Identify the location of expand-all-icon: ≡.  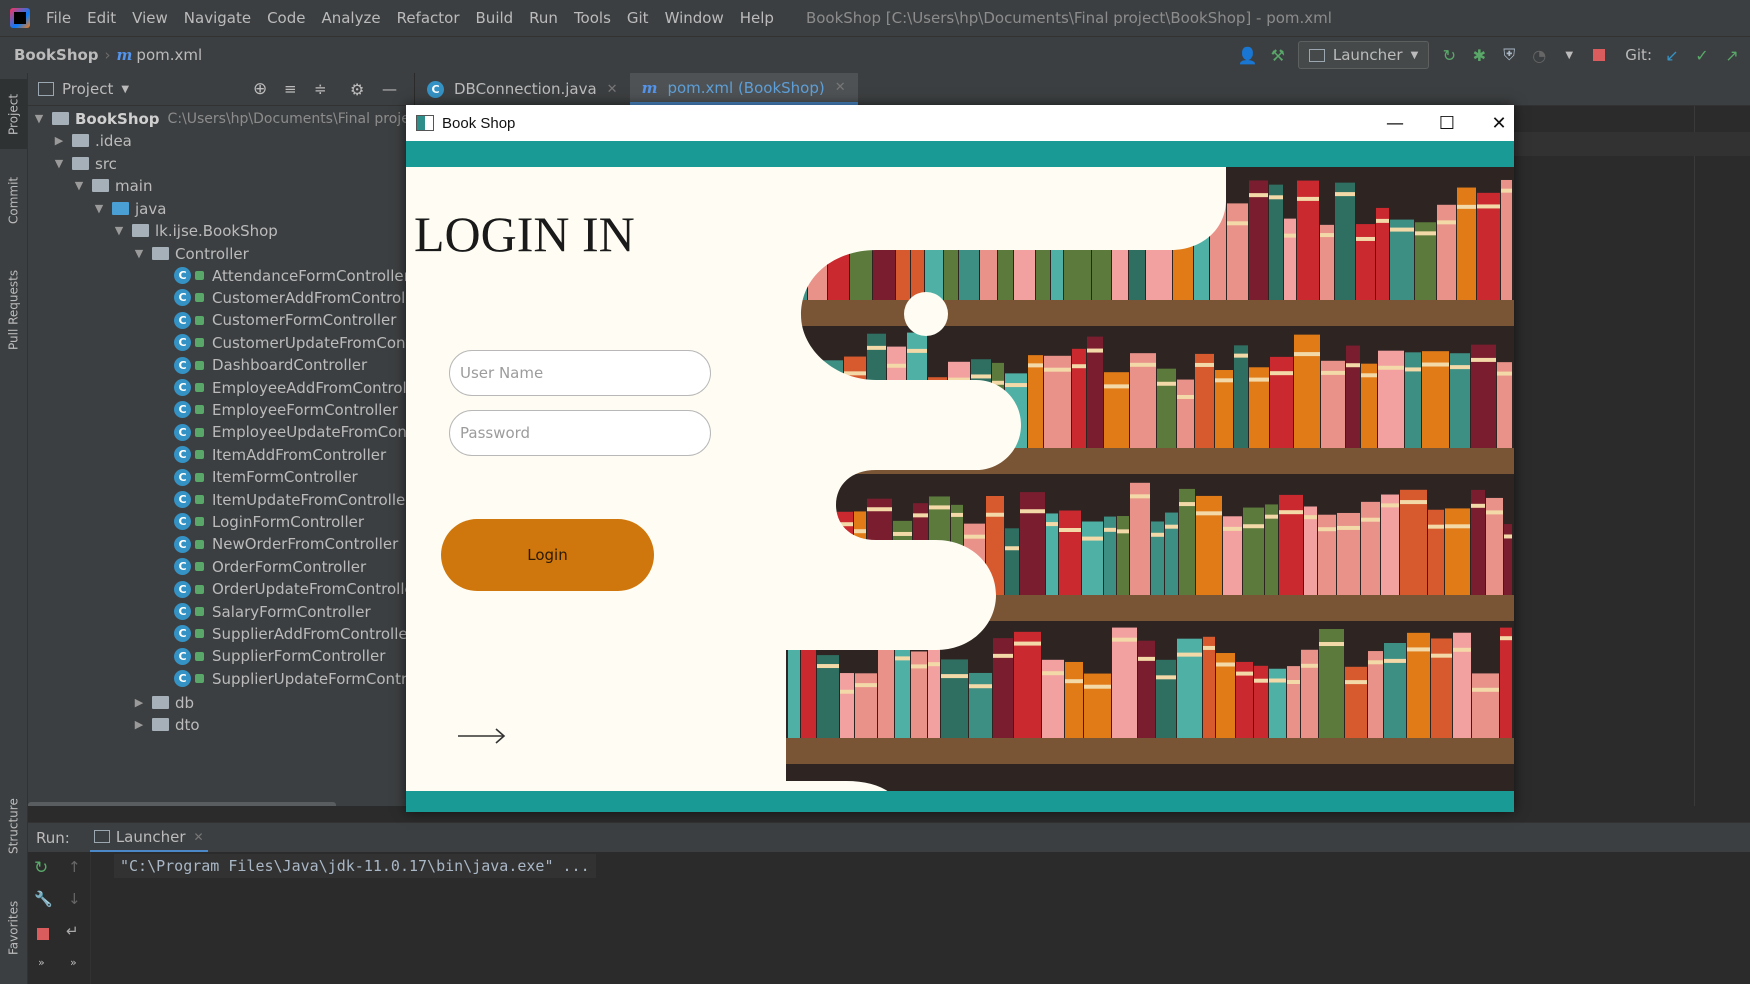
(290, 89).